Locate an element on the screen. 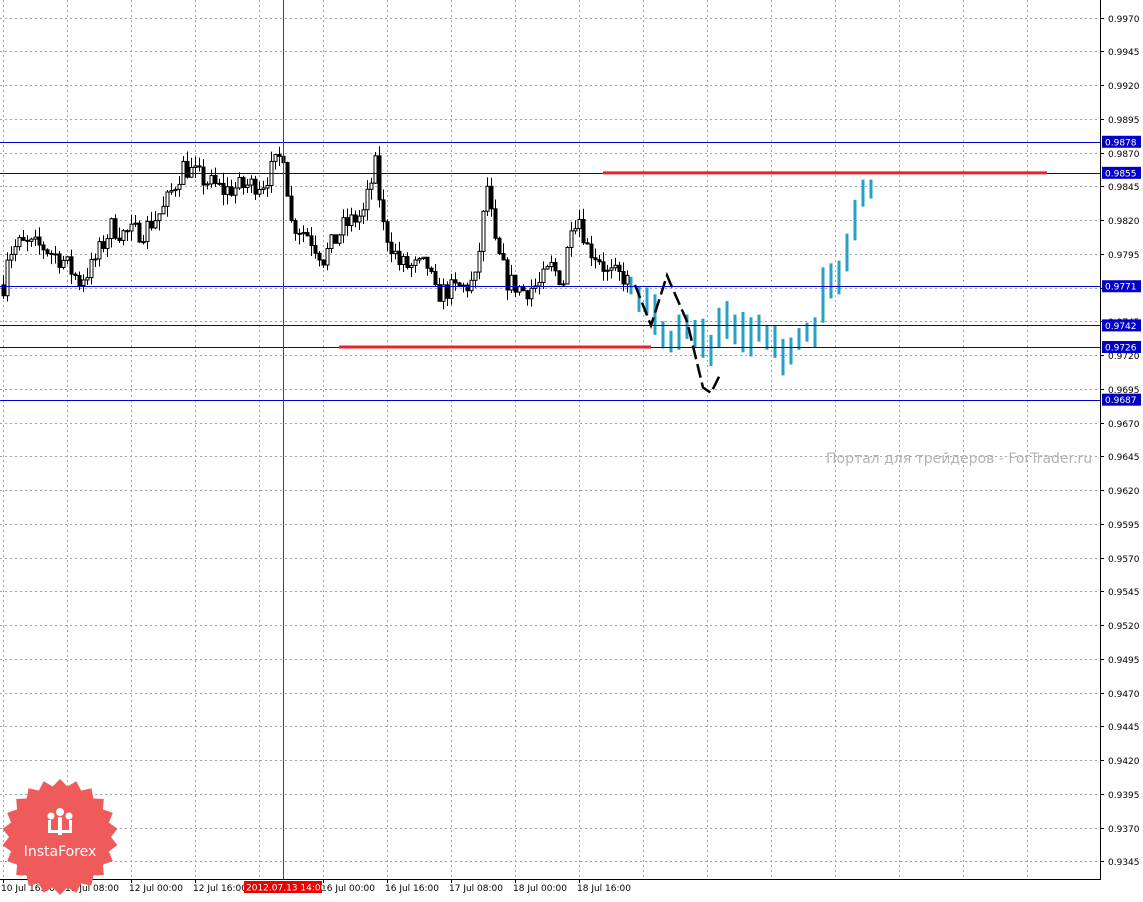 The image size is (1143, 902). level-price-label: 0.9855 is located at coordinates (1121, 174).